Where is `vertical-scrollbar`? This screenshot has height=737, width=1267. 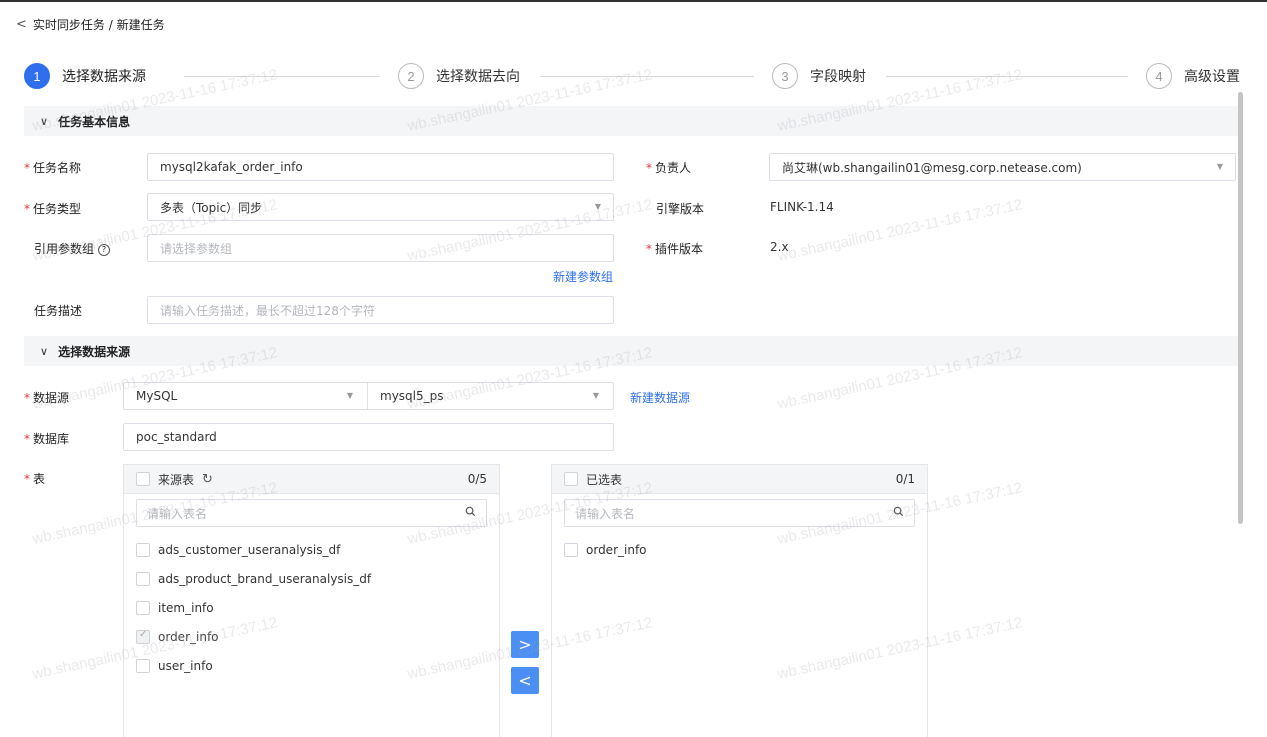 vertical-scrollbar is located at coordinates (1240, 308).